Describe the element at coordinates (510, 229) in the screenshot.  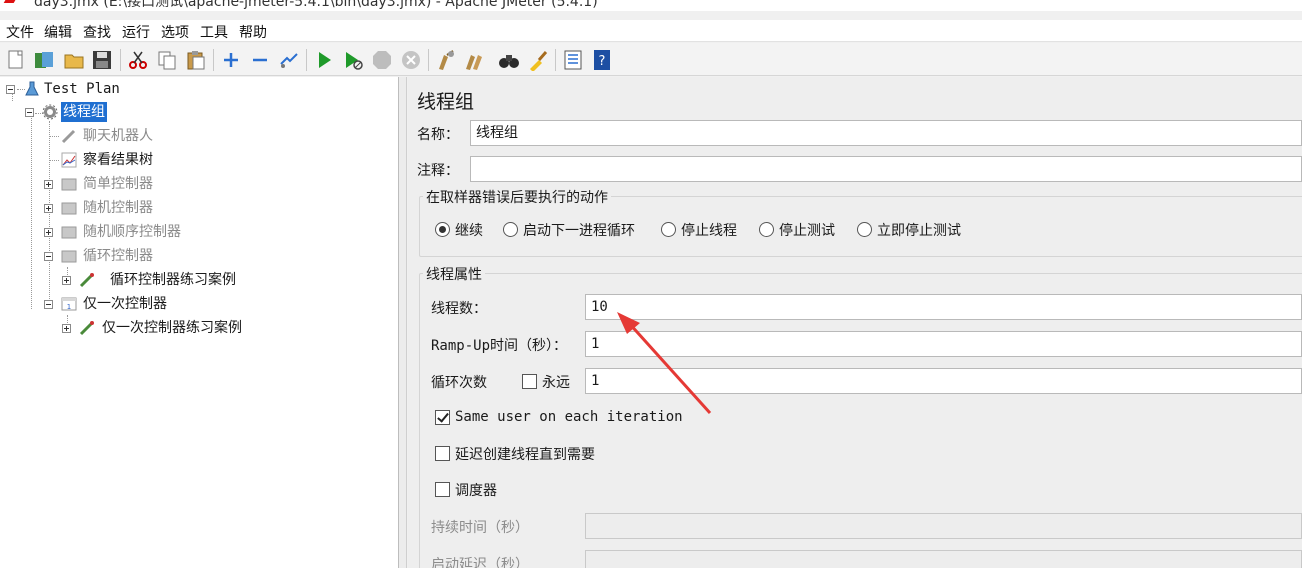
I see `radio-start-next-loop` at that location.